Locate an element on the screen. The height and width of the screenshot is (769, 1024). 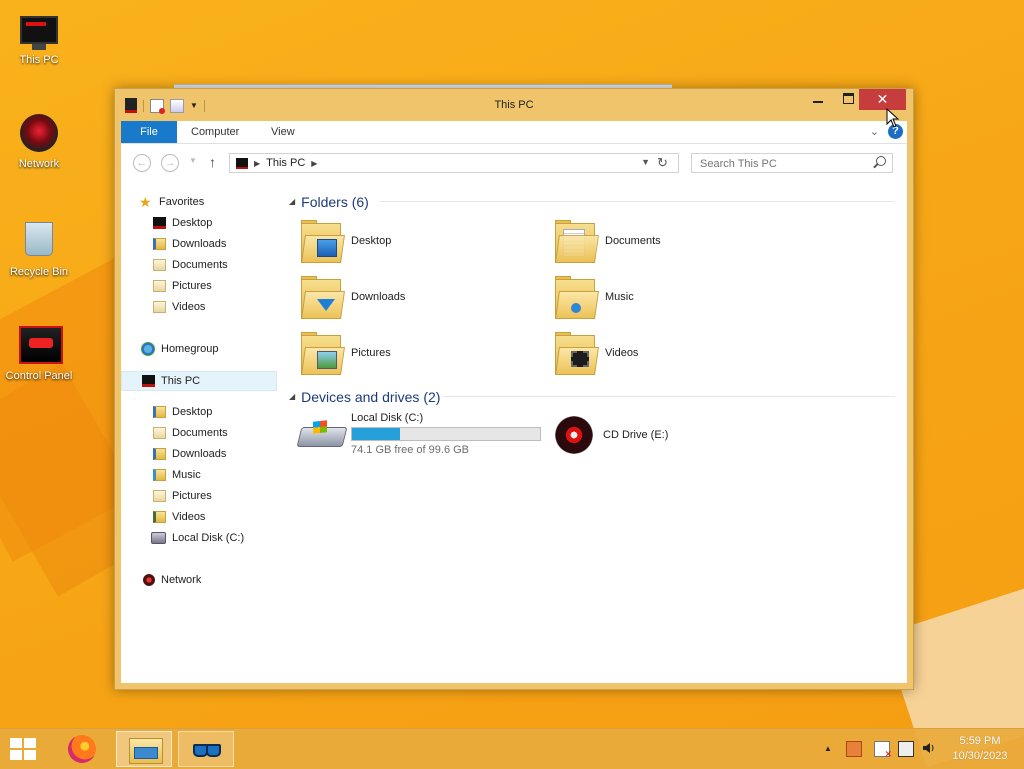
star-icon: ★ is located at coordinates (145, 202).